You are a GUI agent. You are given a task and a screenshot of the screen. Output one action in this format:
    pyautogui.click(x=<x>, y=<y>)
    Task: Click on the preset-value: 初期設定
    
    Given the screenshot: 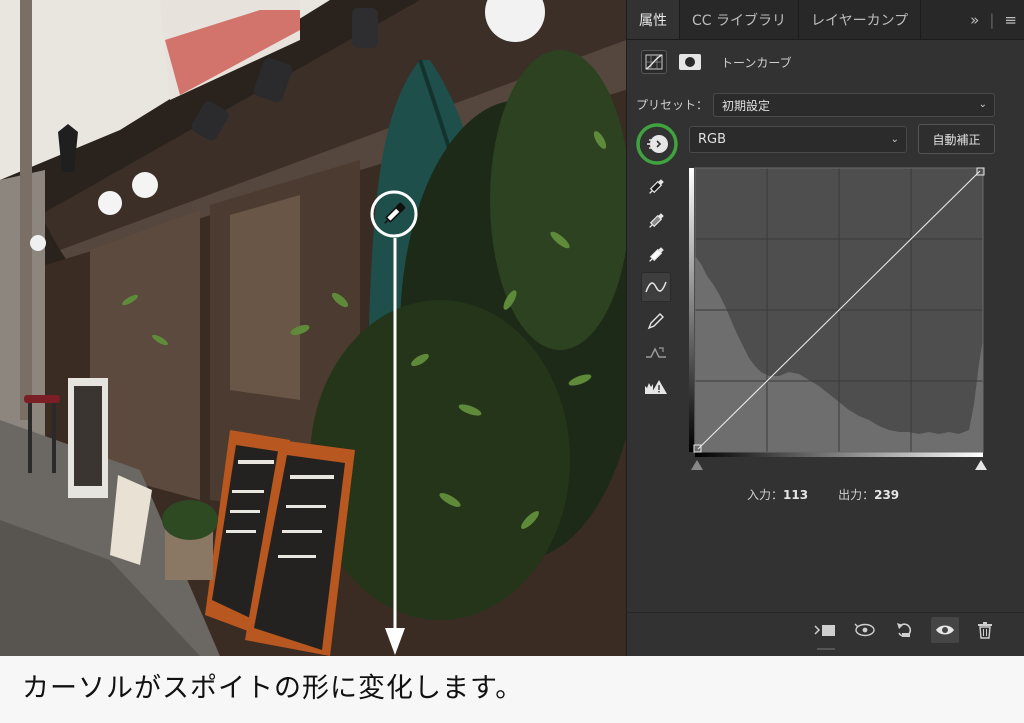 What is the action you would take?
    pyautogui.click(x=746, y=105)
    